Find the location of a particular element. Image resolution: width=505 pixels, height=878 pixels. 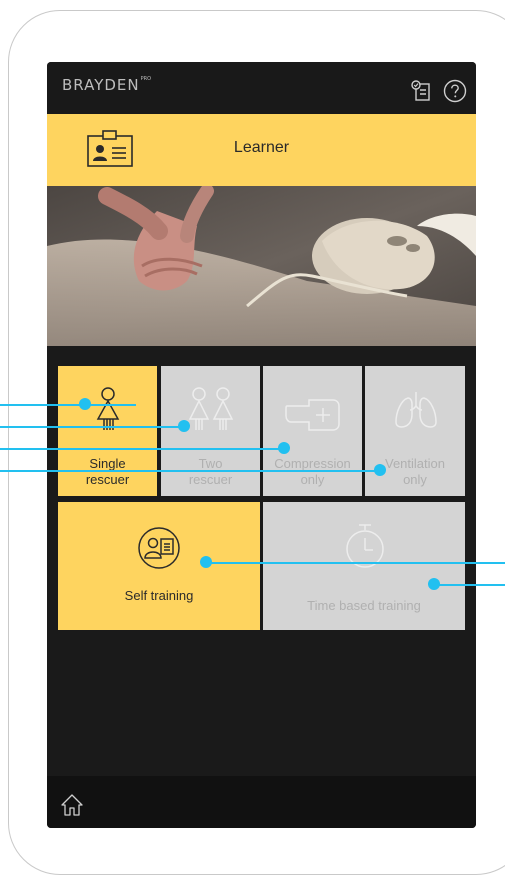

help-icon is located at coordinates (455, 91).